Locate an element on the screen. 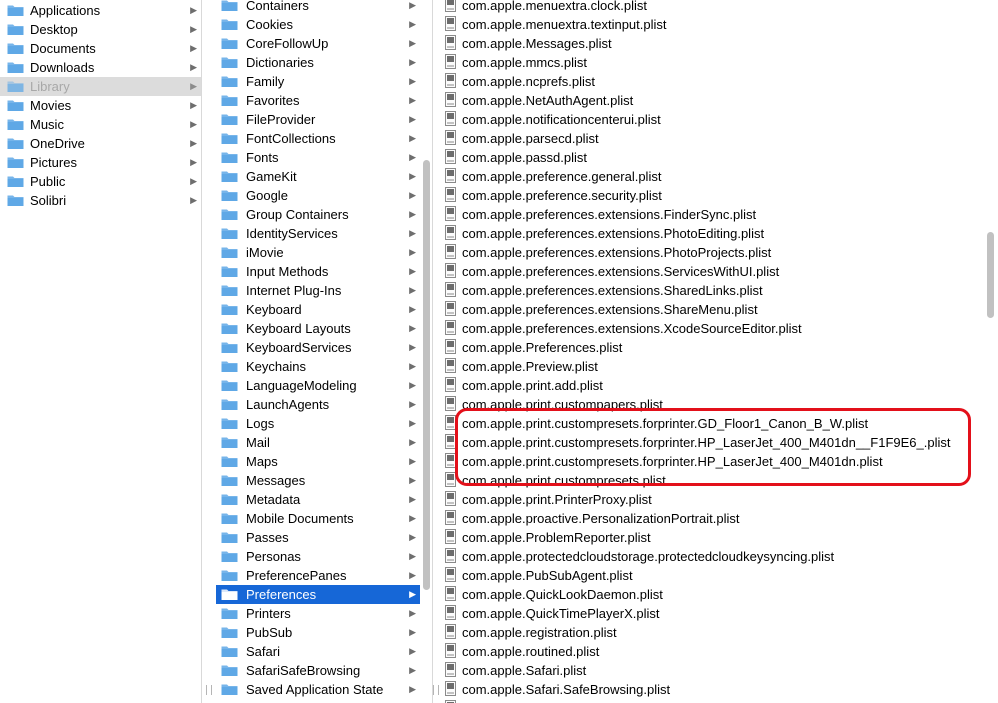  sidebar-item: Solibri ▶ is located at coordinates (100, 200).